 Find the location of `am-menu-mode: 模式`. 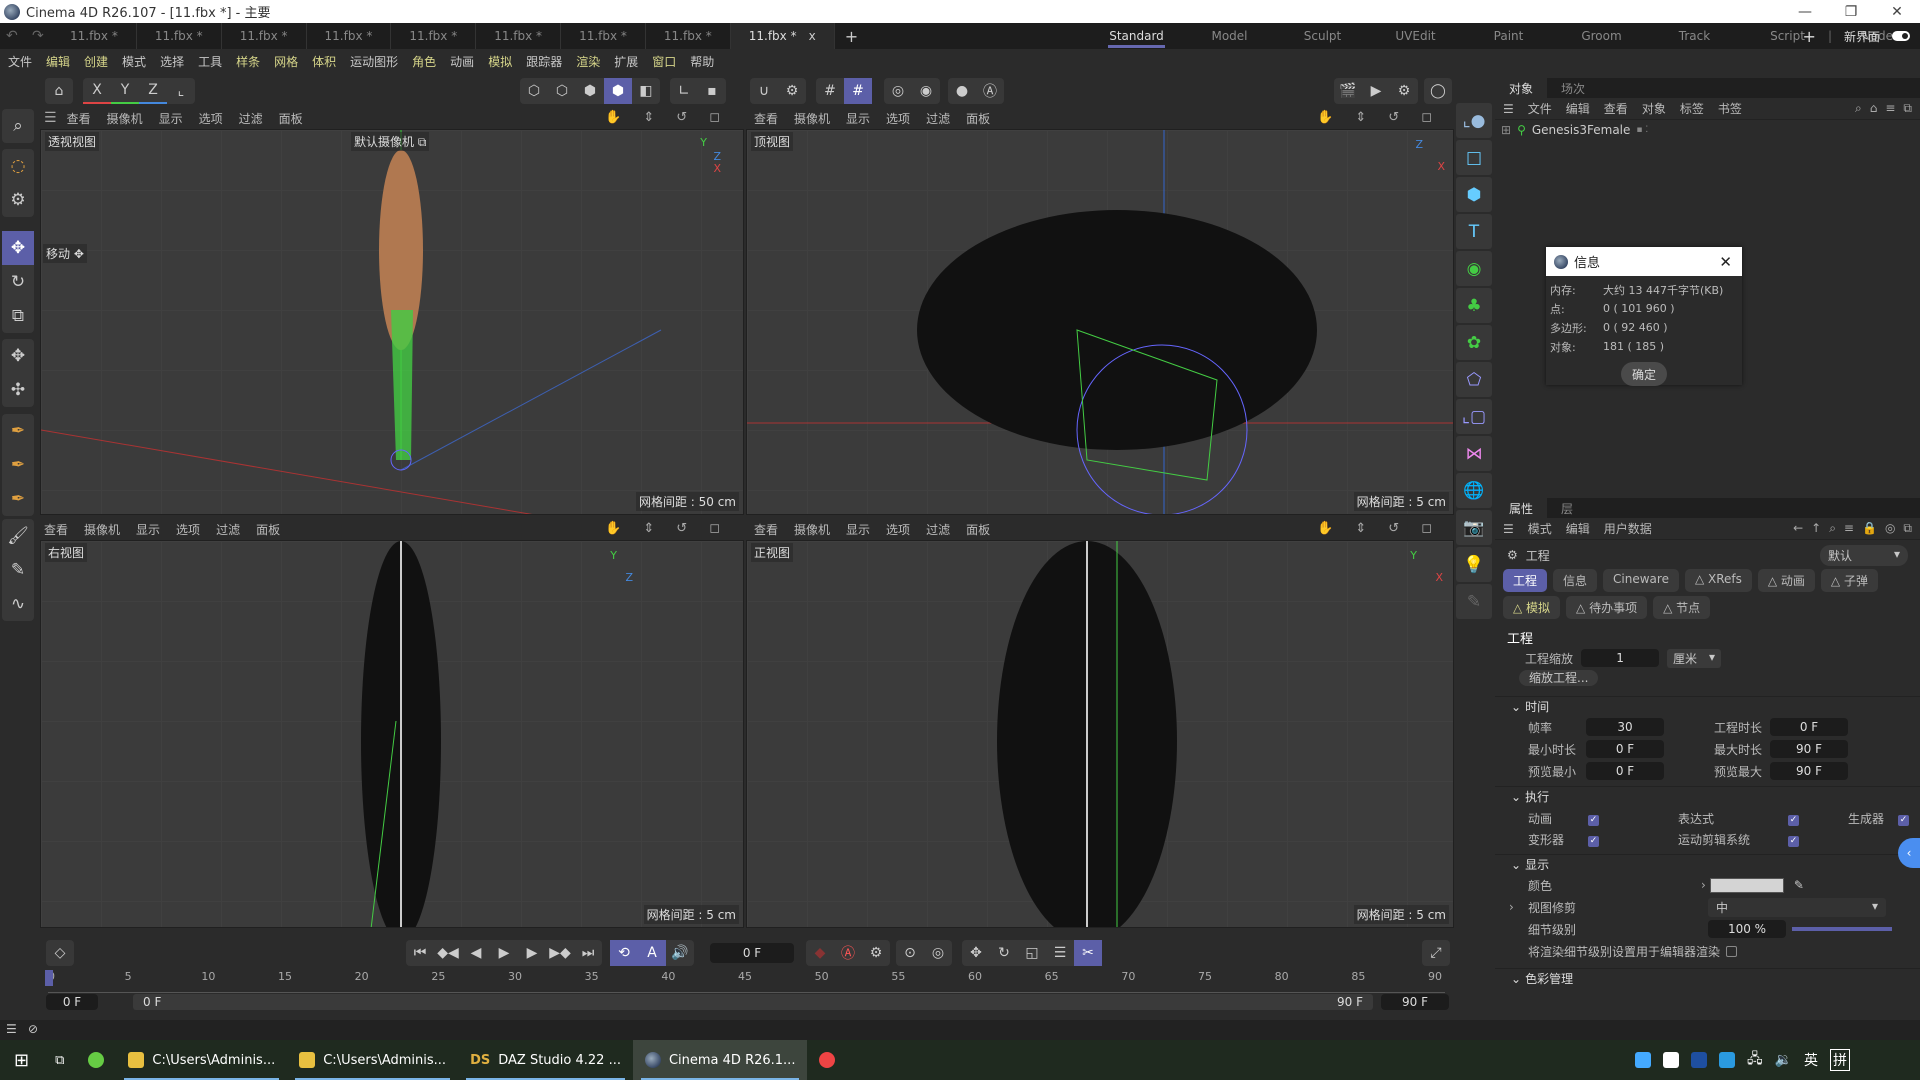

am-menu-mode: 模式 is located at coordinates (1540, 528).